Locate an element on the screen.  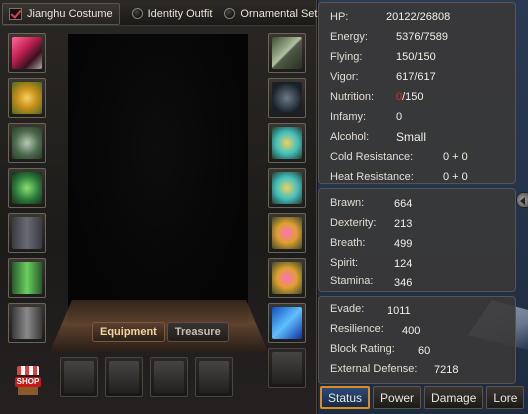
stat-value-infamy: 0 is located at coordinates (399, 117).